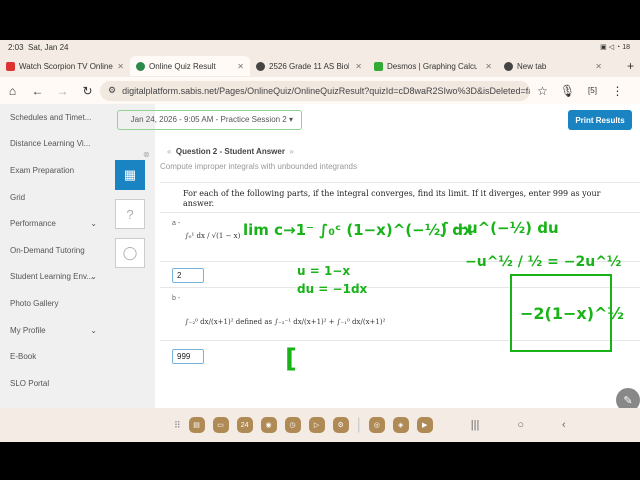  What do you see at coordinates (615, 47) in the screenshot?
I see `battery-indicator: ▣ ◁ ◔ 18` at bounding box center [615, 47].